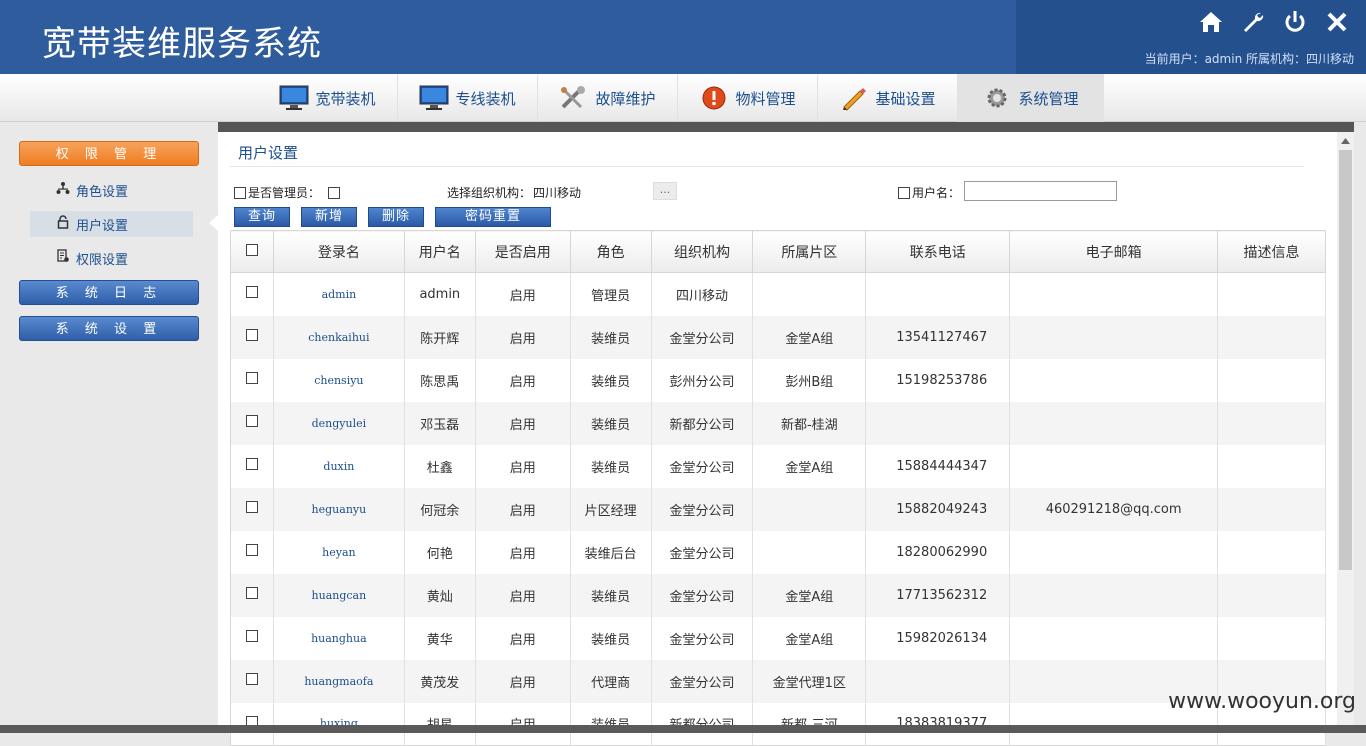 This screenshot has width=1366, height=746. I want to click on scroll-thumb, so click(1345, 360).